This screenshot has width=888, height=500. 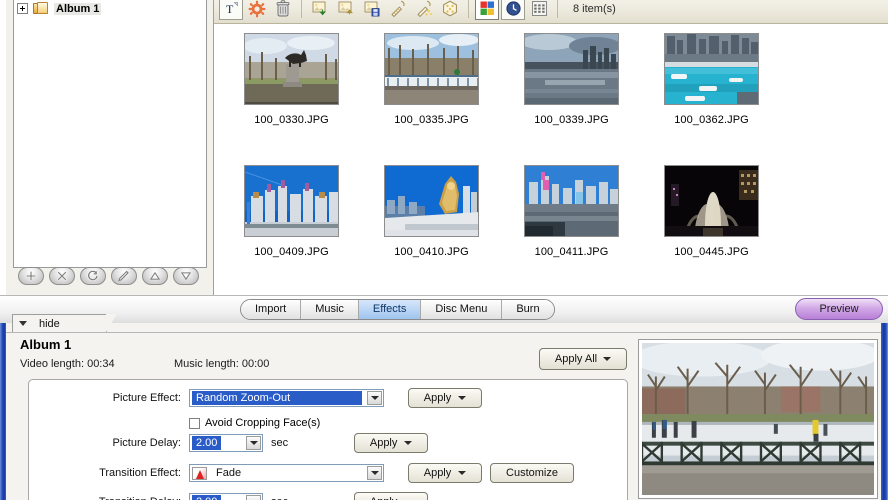 I want to click on thumbnail-item: 100_0409.JPG, so click(x=291, y=211).